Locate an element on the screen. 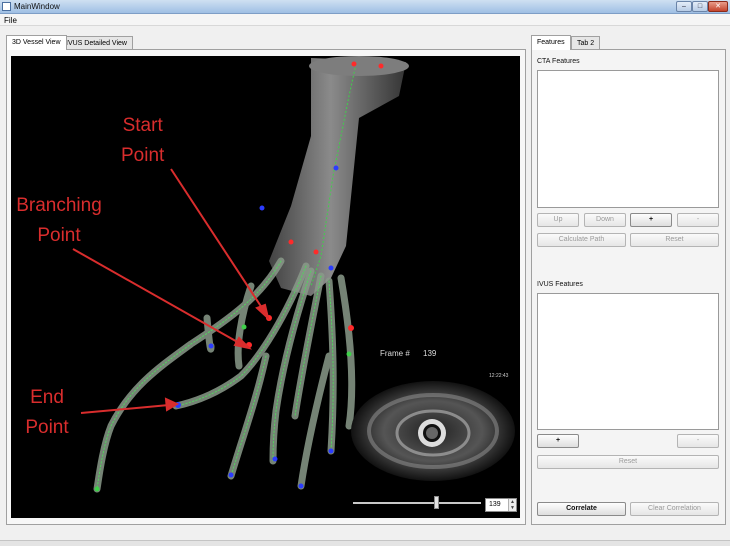 The width and height of the screenshot is (730, 546). calculate-path-button: Calculate Path is located at coordinates (581, 240).